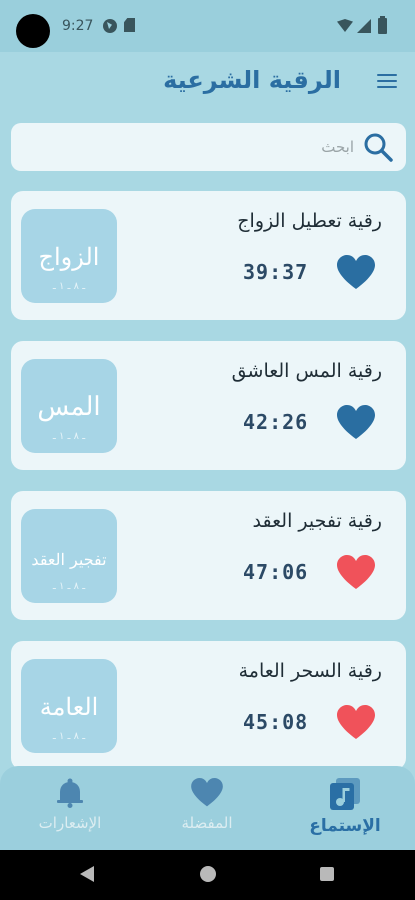  I want to click on track-title: رقية السحر العامة, so click(310, 671).